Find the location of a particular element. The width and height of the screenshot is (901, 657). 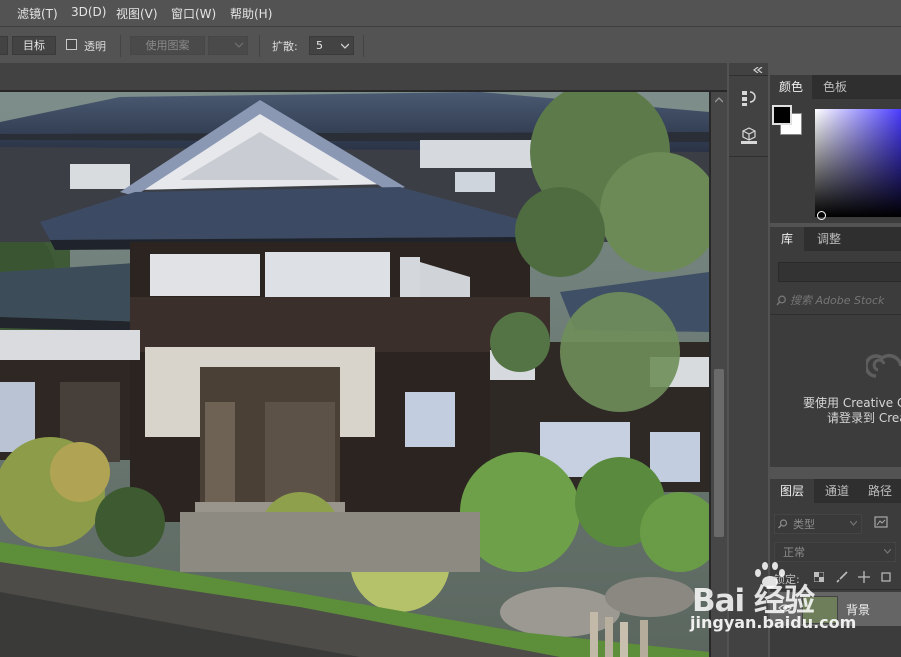

color-panel: 颜色 色板 is located at coordinates (835, 149).